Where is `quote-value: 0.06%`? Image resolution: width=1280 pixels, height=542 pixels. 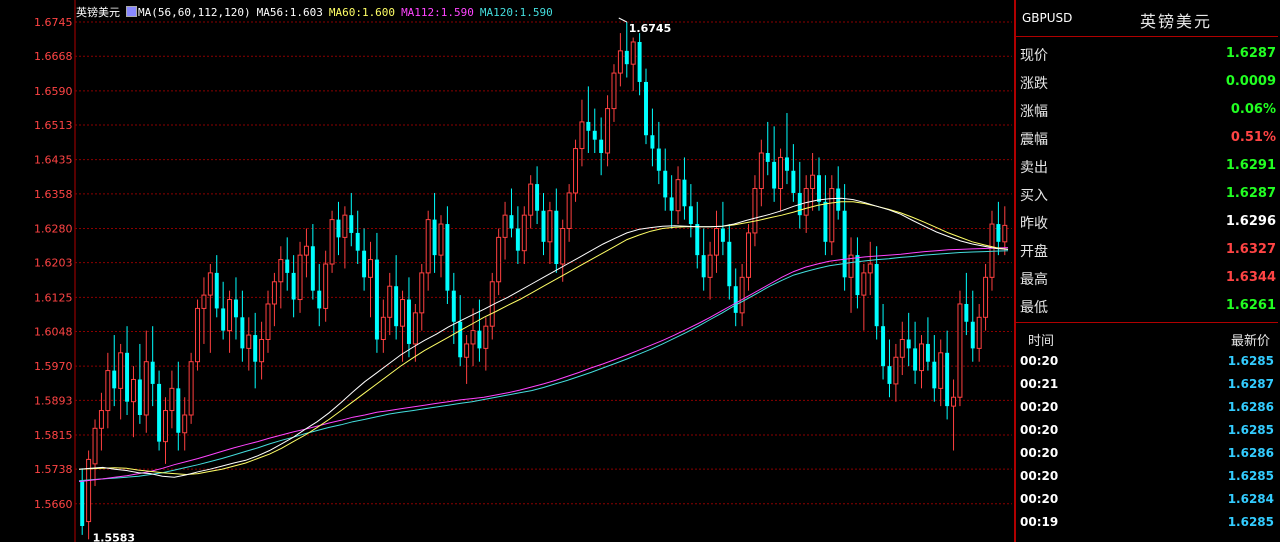
quote-value: 0.06% is located at coordinates (1253, 109).